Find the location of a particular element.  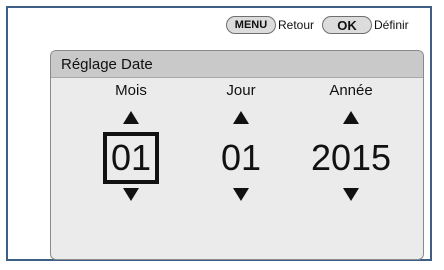

ok-button: OK is located at coordinates (347, 25).